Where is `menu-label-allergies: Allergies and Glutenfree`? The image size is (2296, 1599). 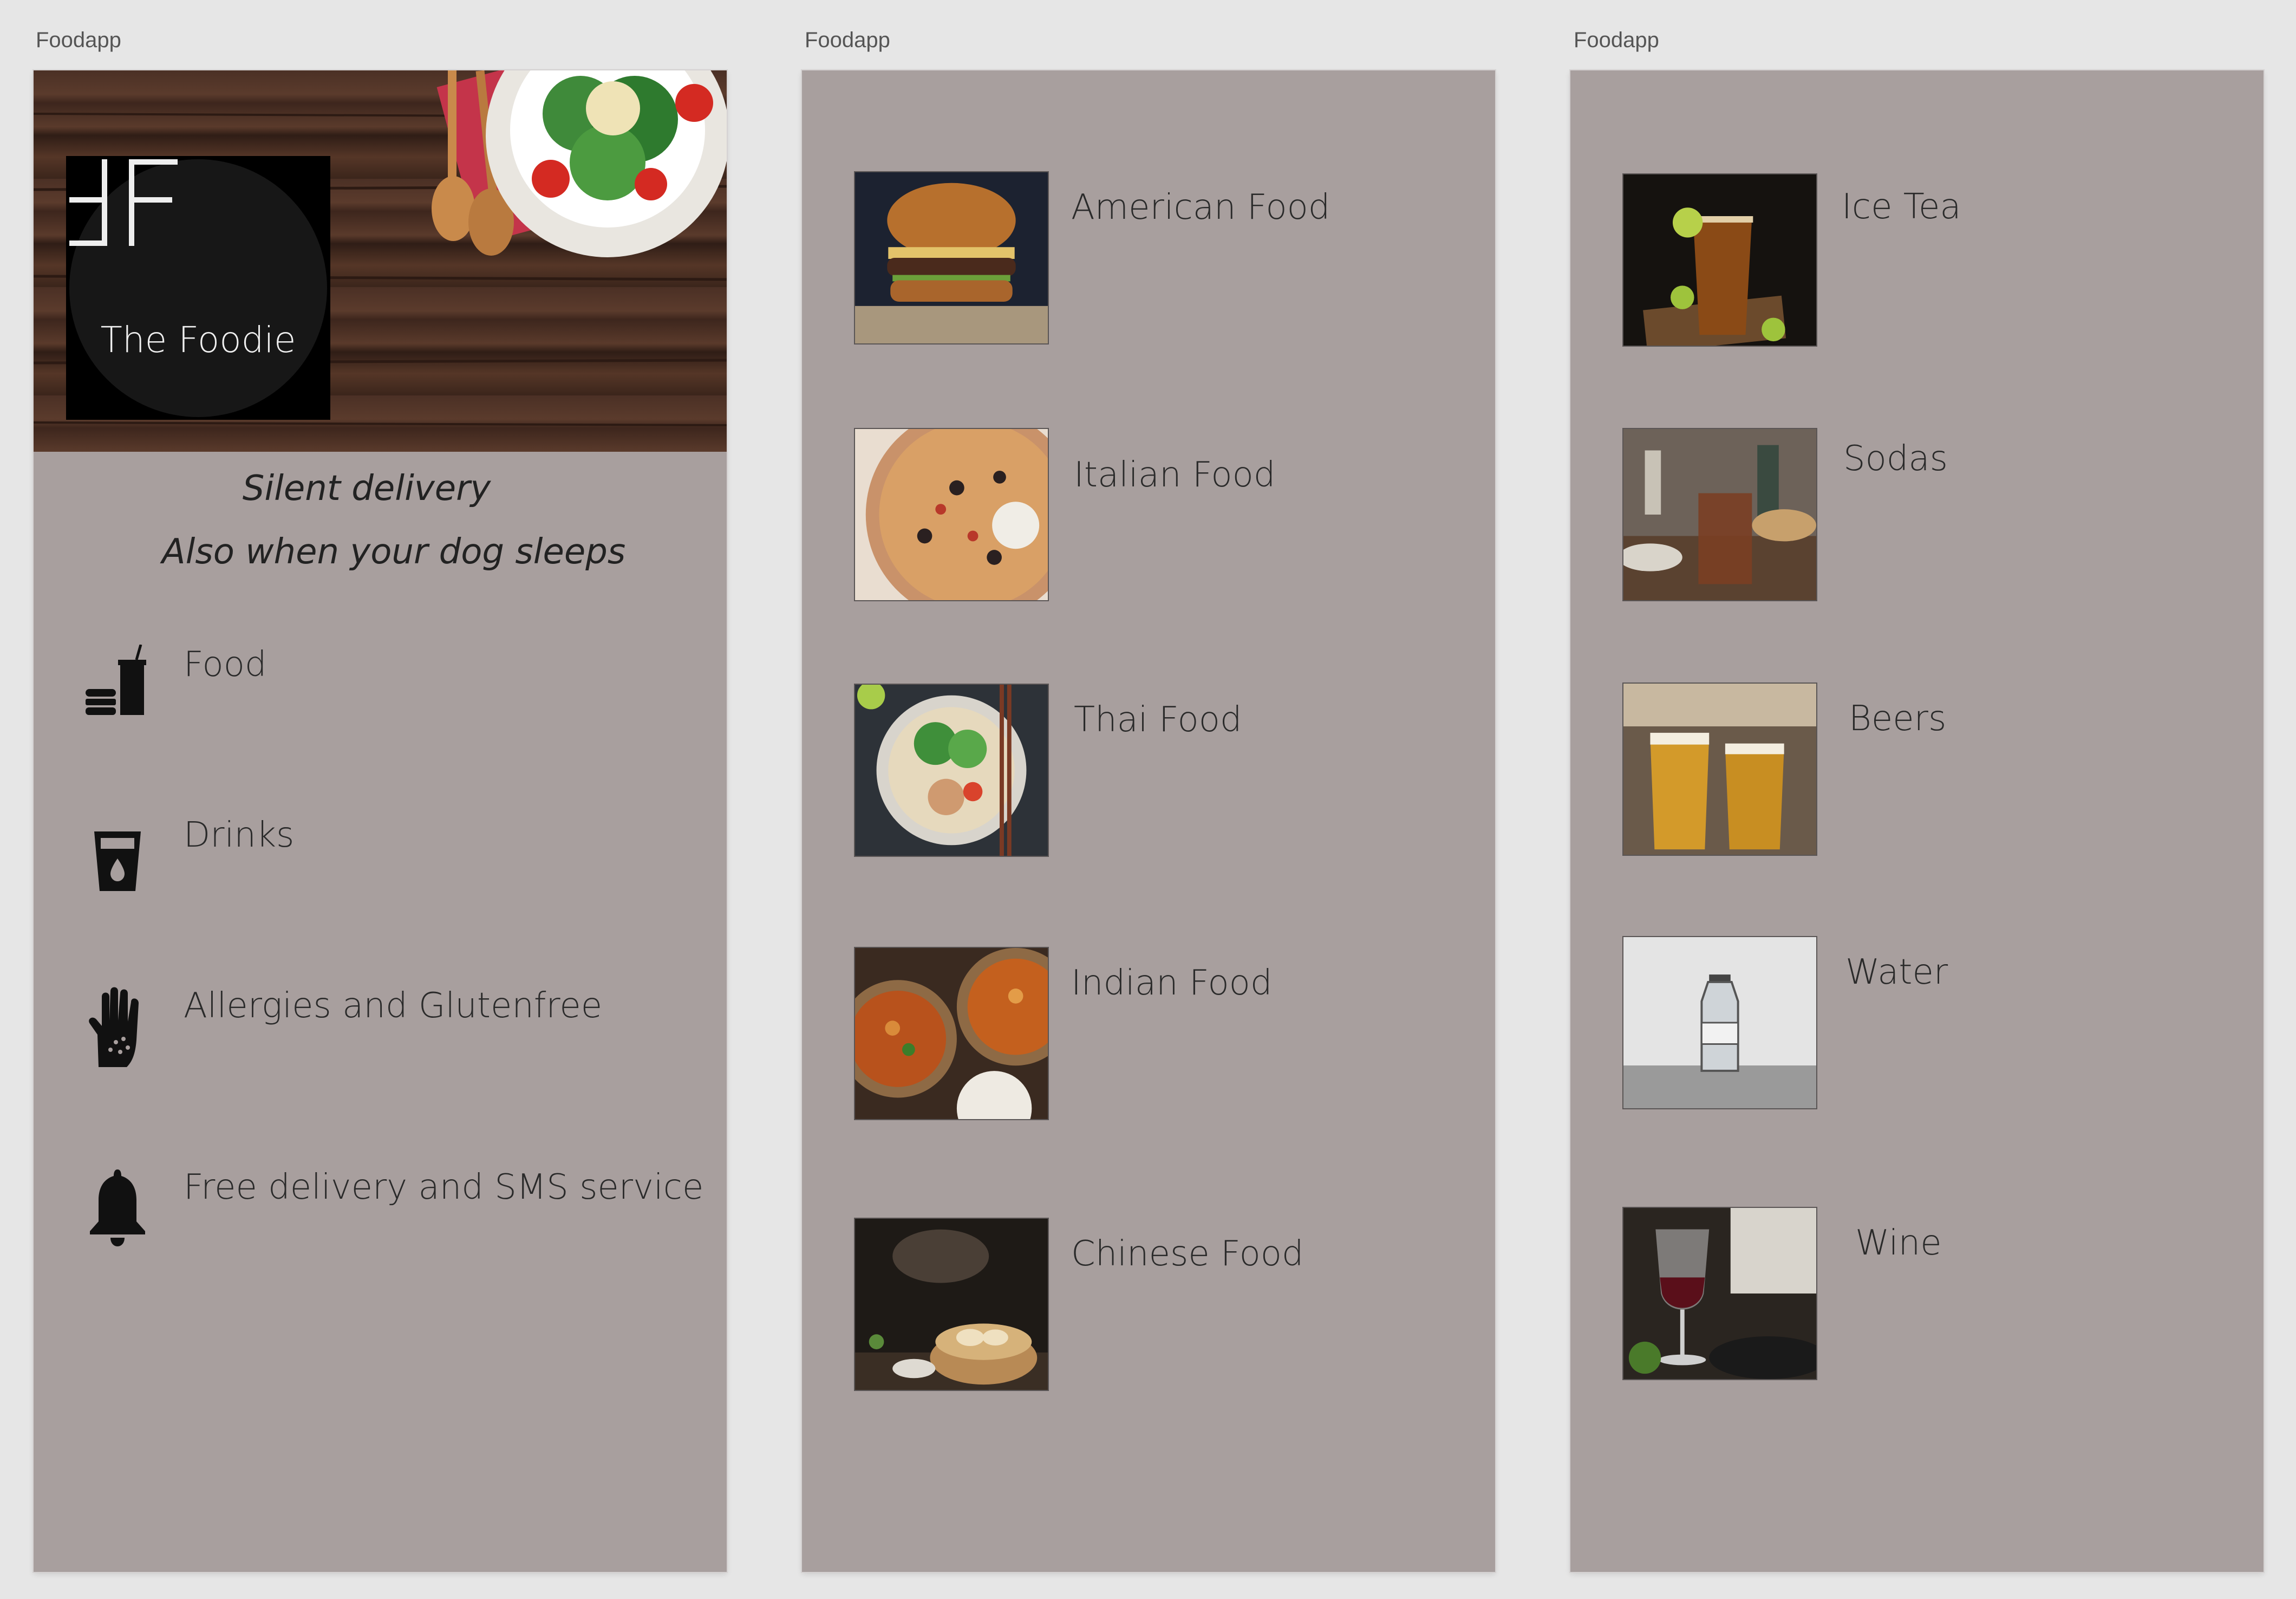 menu-label-allergies: Allergies and Glutenfree is located at coordinates (393, 1006).